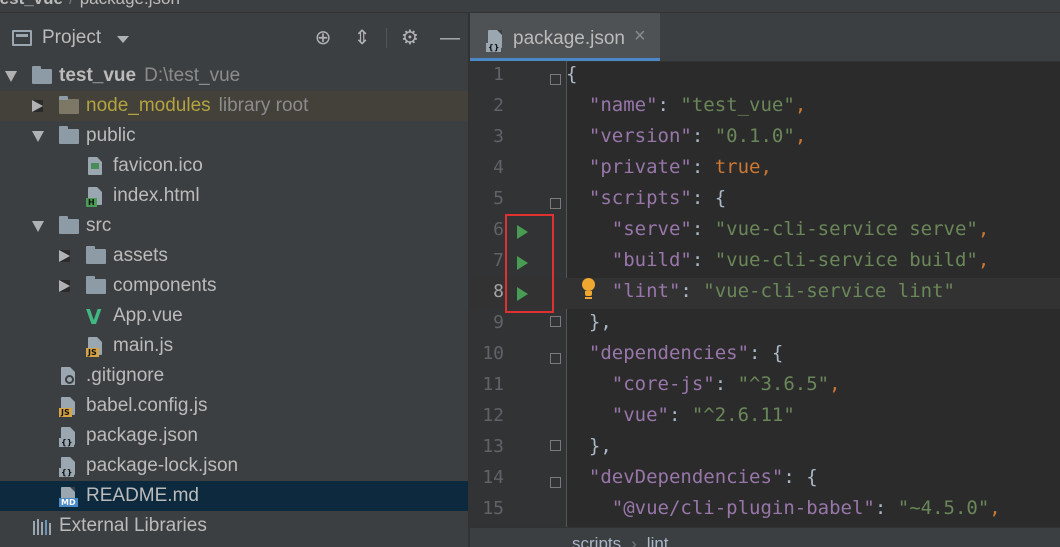  Describe the element at coordinates (529, 263) in the screenshot. I see `run-icons-highlight` at that location.